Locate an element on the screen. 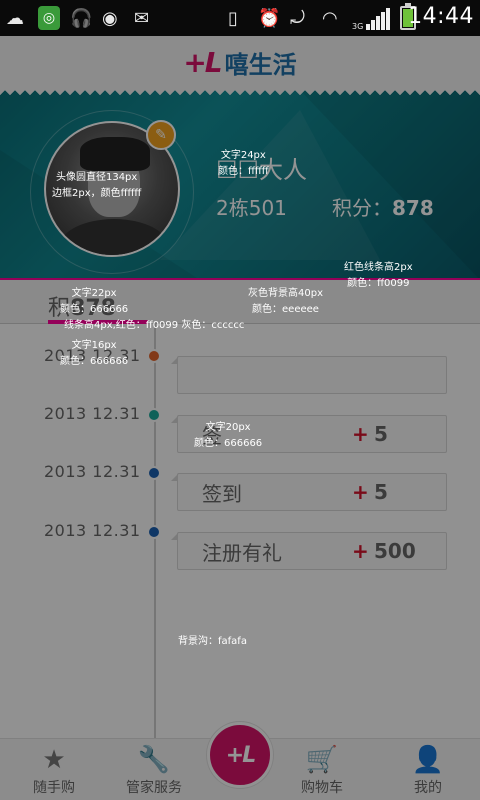  chat-icon: ◉ is located at coordinates (110, 18).